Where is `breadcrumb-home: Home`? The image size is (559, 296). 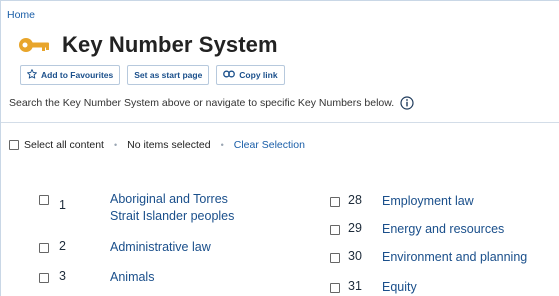 breadcrumb-home: Home is located at coordinates (21, 15).